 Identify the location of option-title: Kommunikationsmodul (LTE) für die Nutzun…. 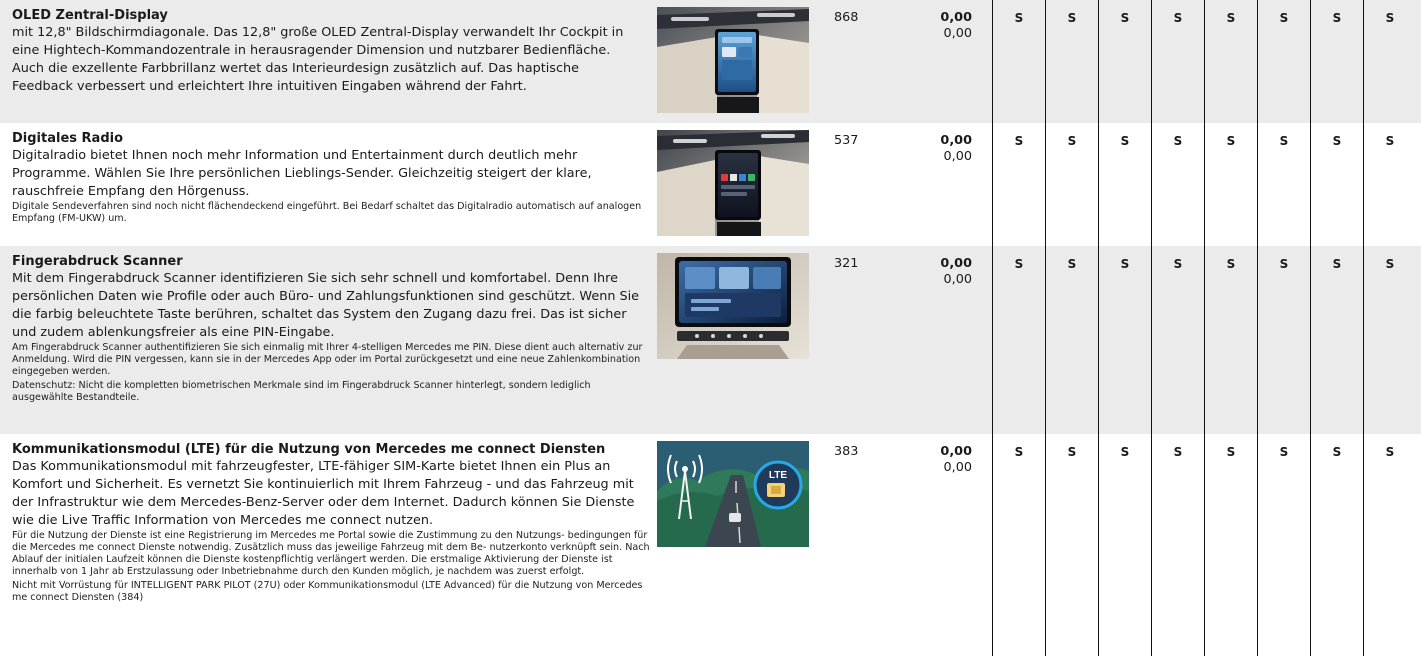
(309, 449).